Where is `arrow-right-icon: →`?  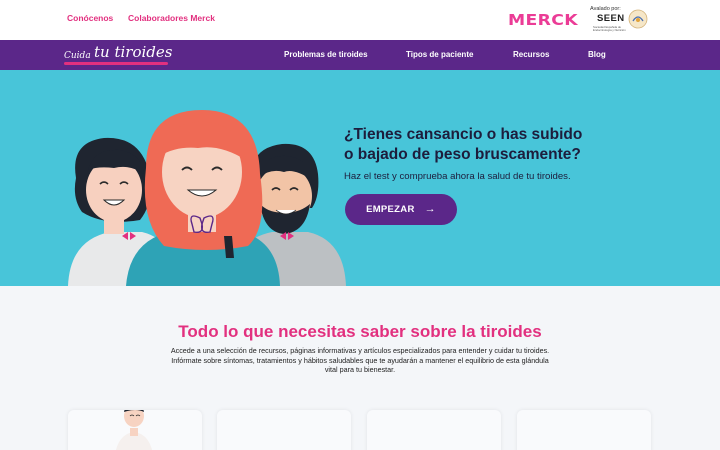 arrow-right-icon: → is located at coordinates (430, 209).